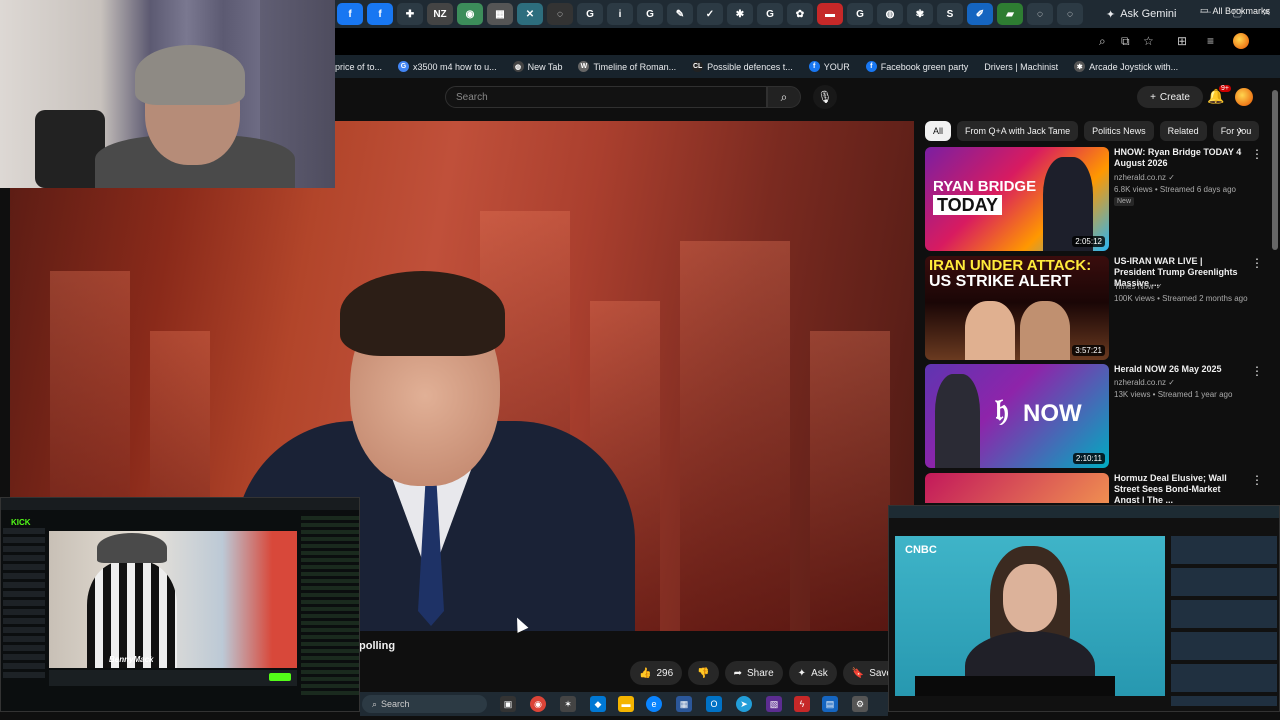  I want to click on bookmark-item: f Facebook green party, so click(917, 66).